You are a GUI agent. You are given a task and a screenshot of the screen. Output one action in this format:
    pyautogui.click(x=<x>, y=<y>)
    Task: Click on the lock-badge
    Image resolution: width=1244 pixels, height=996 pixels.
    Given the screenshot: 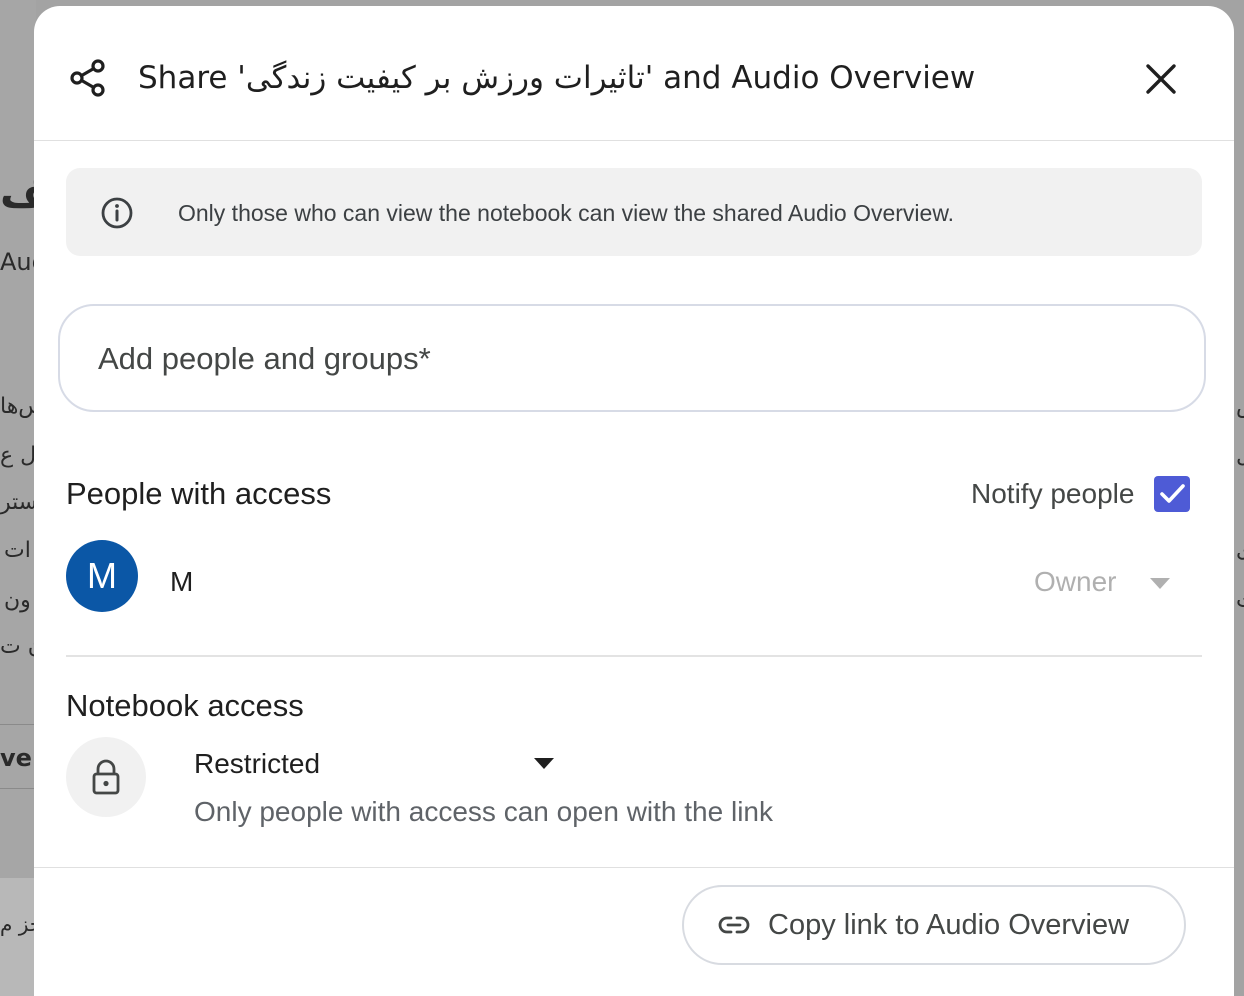 What is the action you would take?
    pyautogui.click(x=106, y=777)
    